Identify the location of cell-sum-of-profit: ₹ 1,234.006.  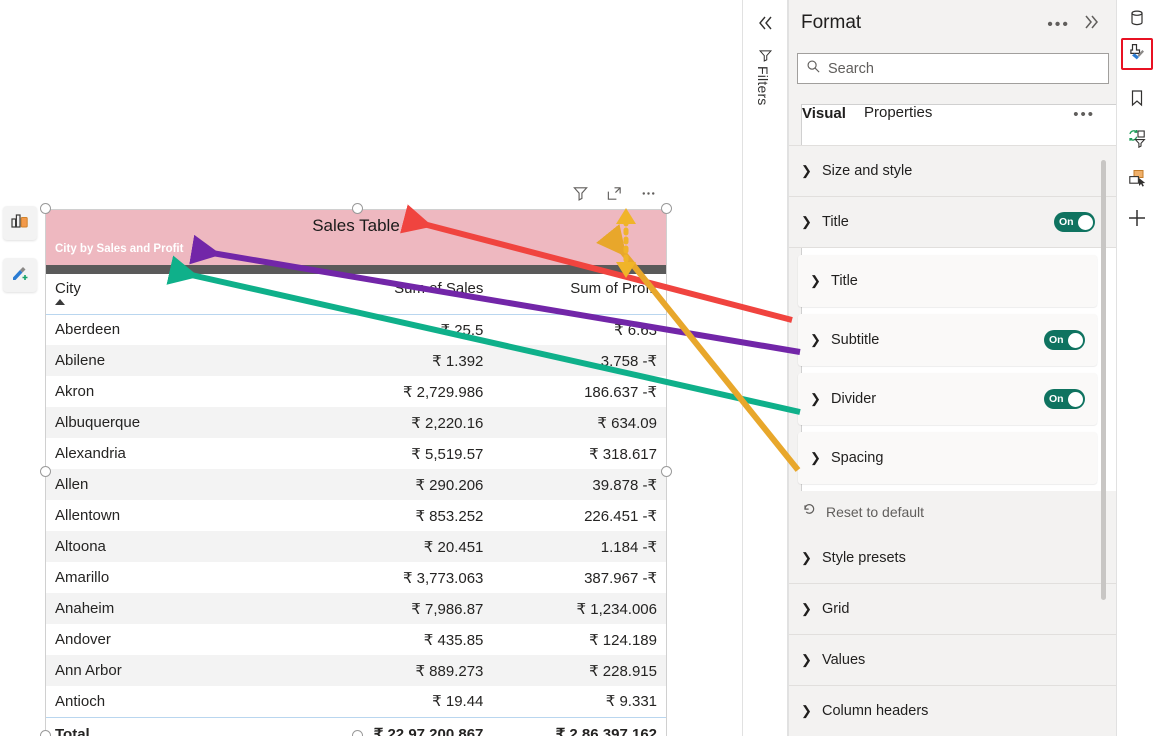
(579, 608).